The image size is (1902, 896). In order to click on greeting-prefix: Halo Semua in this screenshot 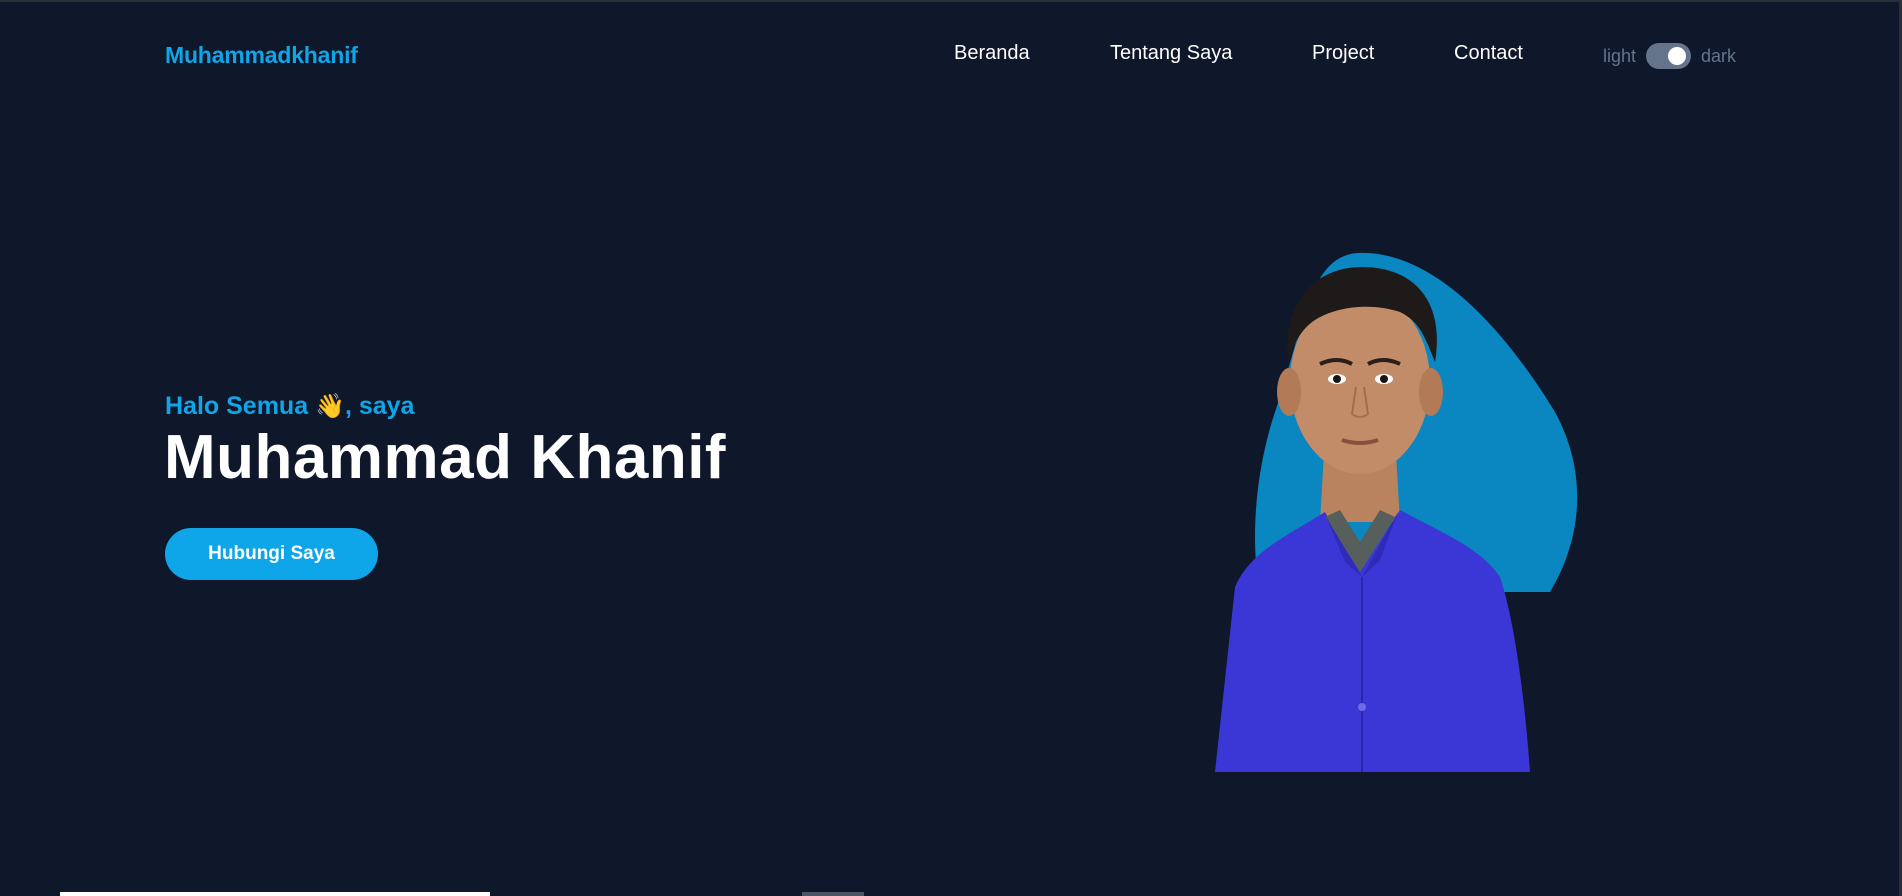, I will do `click(240, 406)`.